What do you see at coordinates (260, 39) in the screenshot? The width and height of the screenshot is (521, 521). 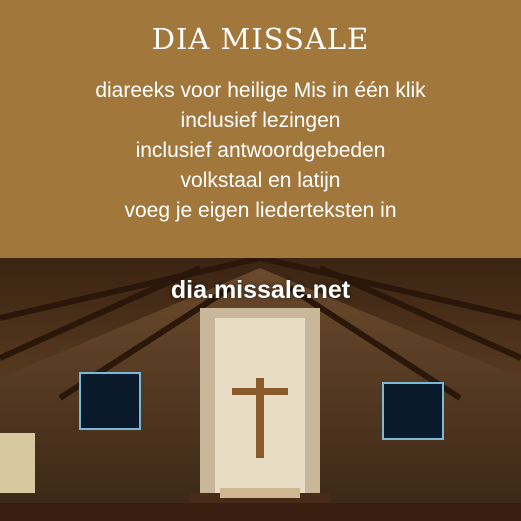 I see `brand-title: DIA MISSALE` at bounding box center [260, 39].